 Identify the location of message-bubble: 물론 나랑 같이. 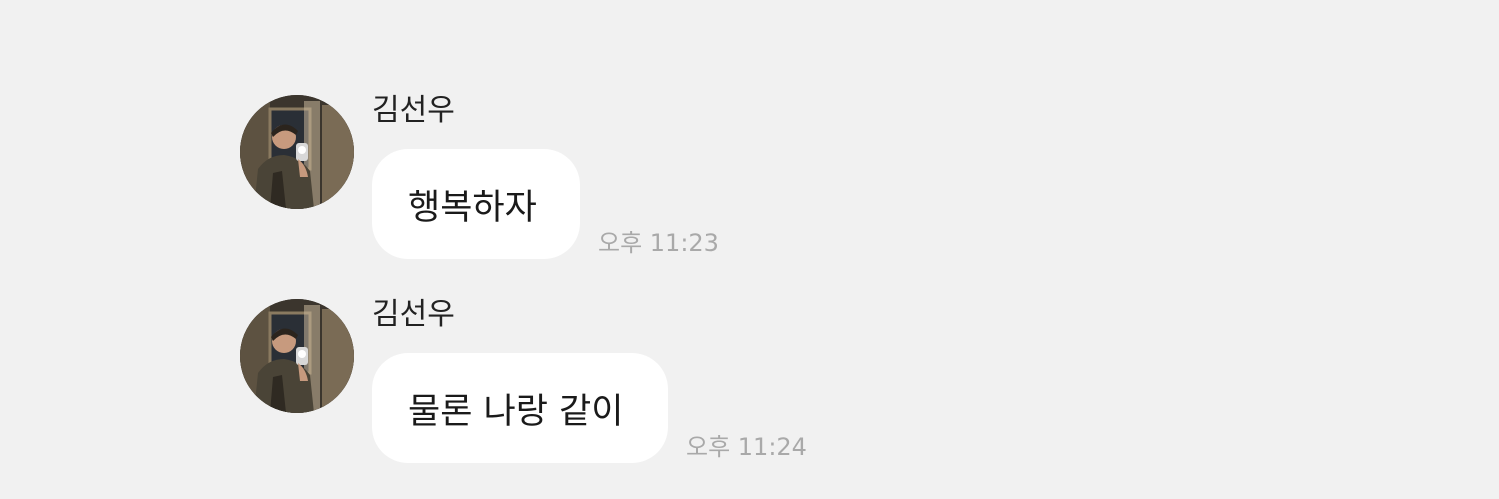
(520, 408).